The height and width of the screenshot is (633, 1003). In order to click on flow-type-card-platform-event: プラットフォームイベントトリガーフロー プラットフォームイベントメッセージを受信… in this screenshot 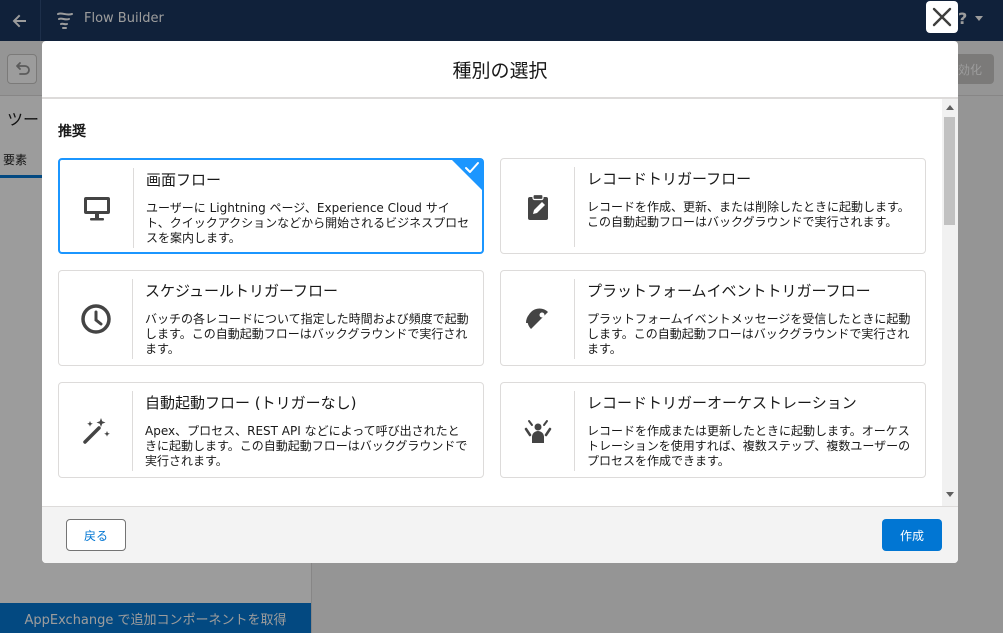, I will do `click(713, 318)`.